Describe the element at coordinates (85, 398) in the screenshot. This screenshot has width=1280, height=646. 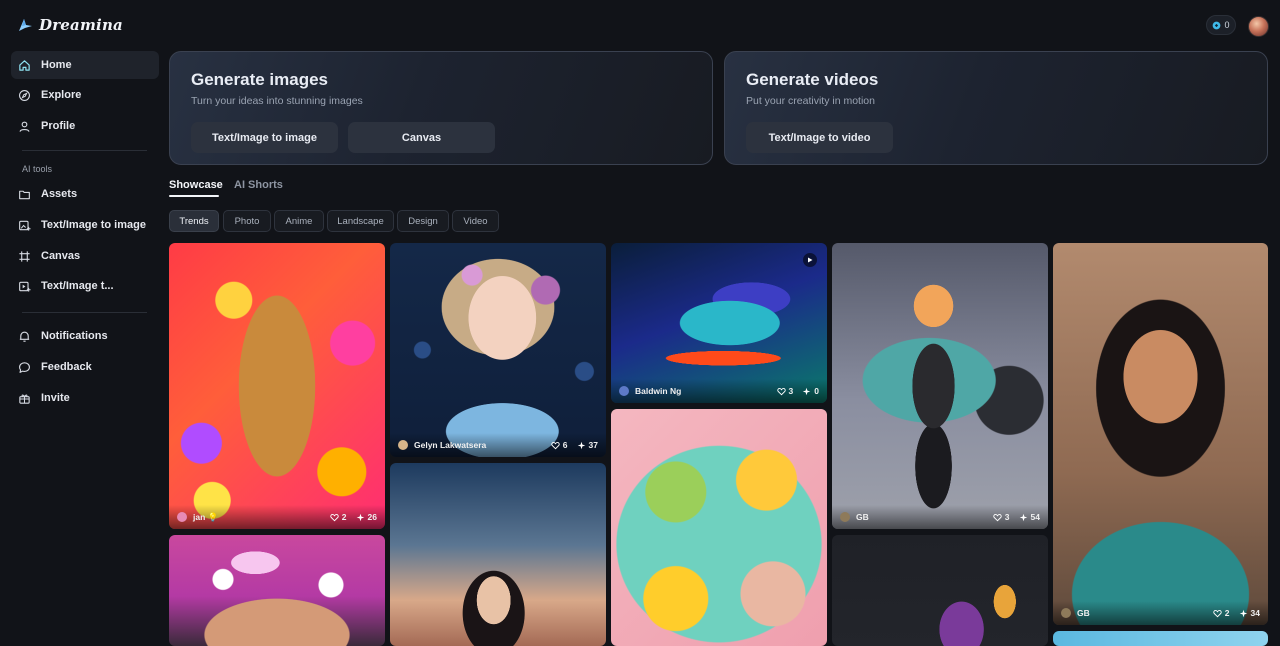
I see `sidebar-item-invite: Invite` at that location.